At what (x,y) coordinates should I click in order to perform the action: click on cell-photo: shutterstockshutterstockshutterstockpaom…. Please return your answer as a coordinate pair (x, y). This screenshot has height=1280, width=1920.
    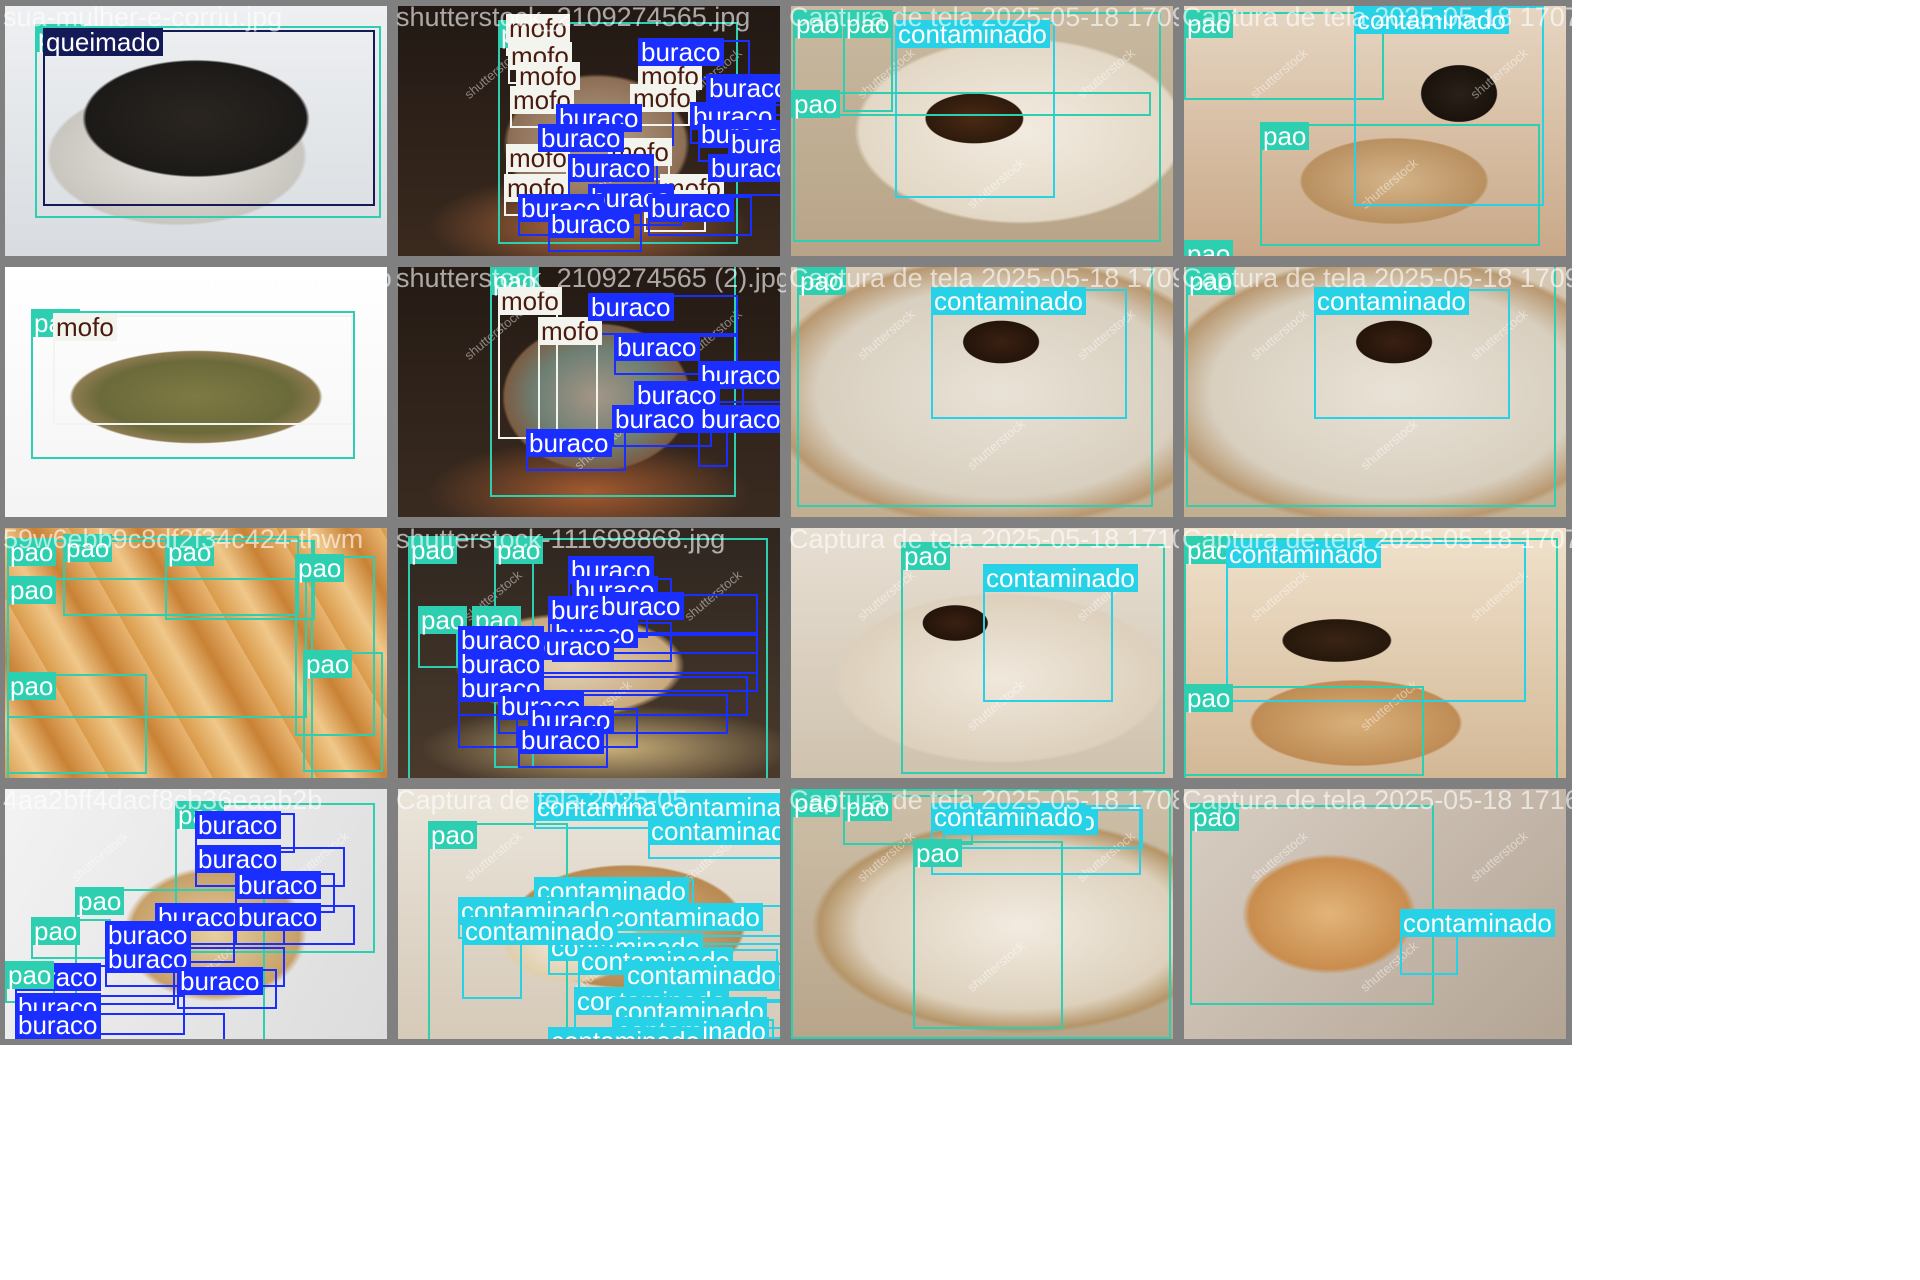
    Looking at the image, I should click on (589, 131).